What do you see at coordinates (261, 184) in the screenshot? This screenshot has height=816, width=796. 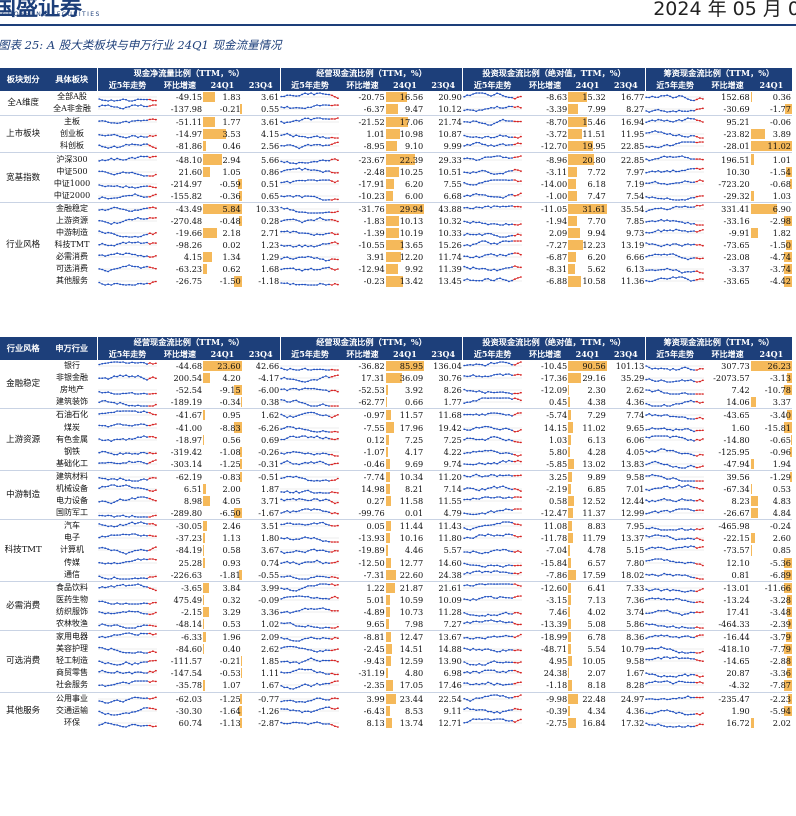 I see `q4-cell: 0.51` at bounding box center [261, 184].